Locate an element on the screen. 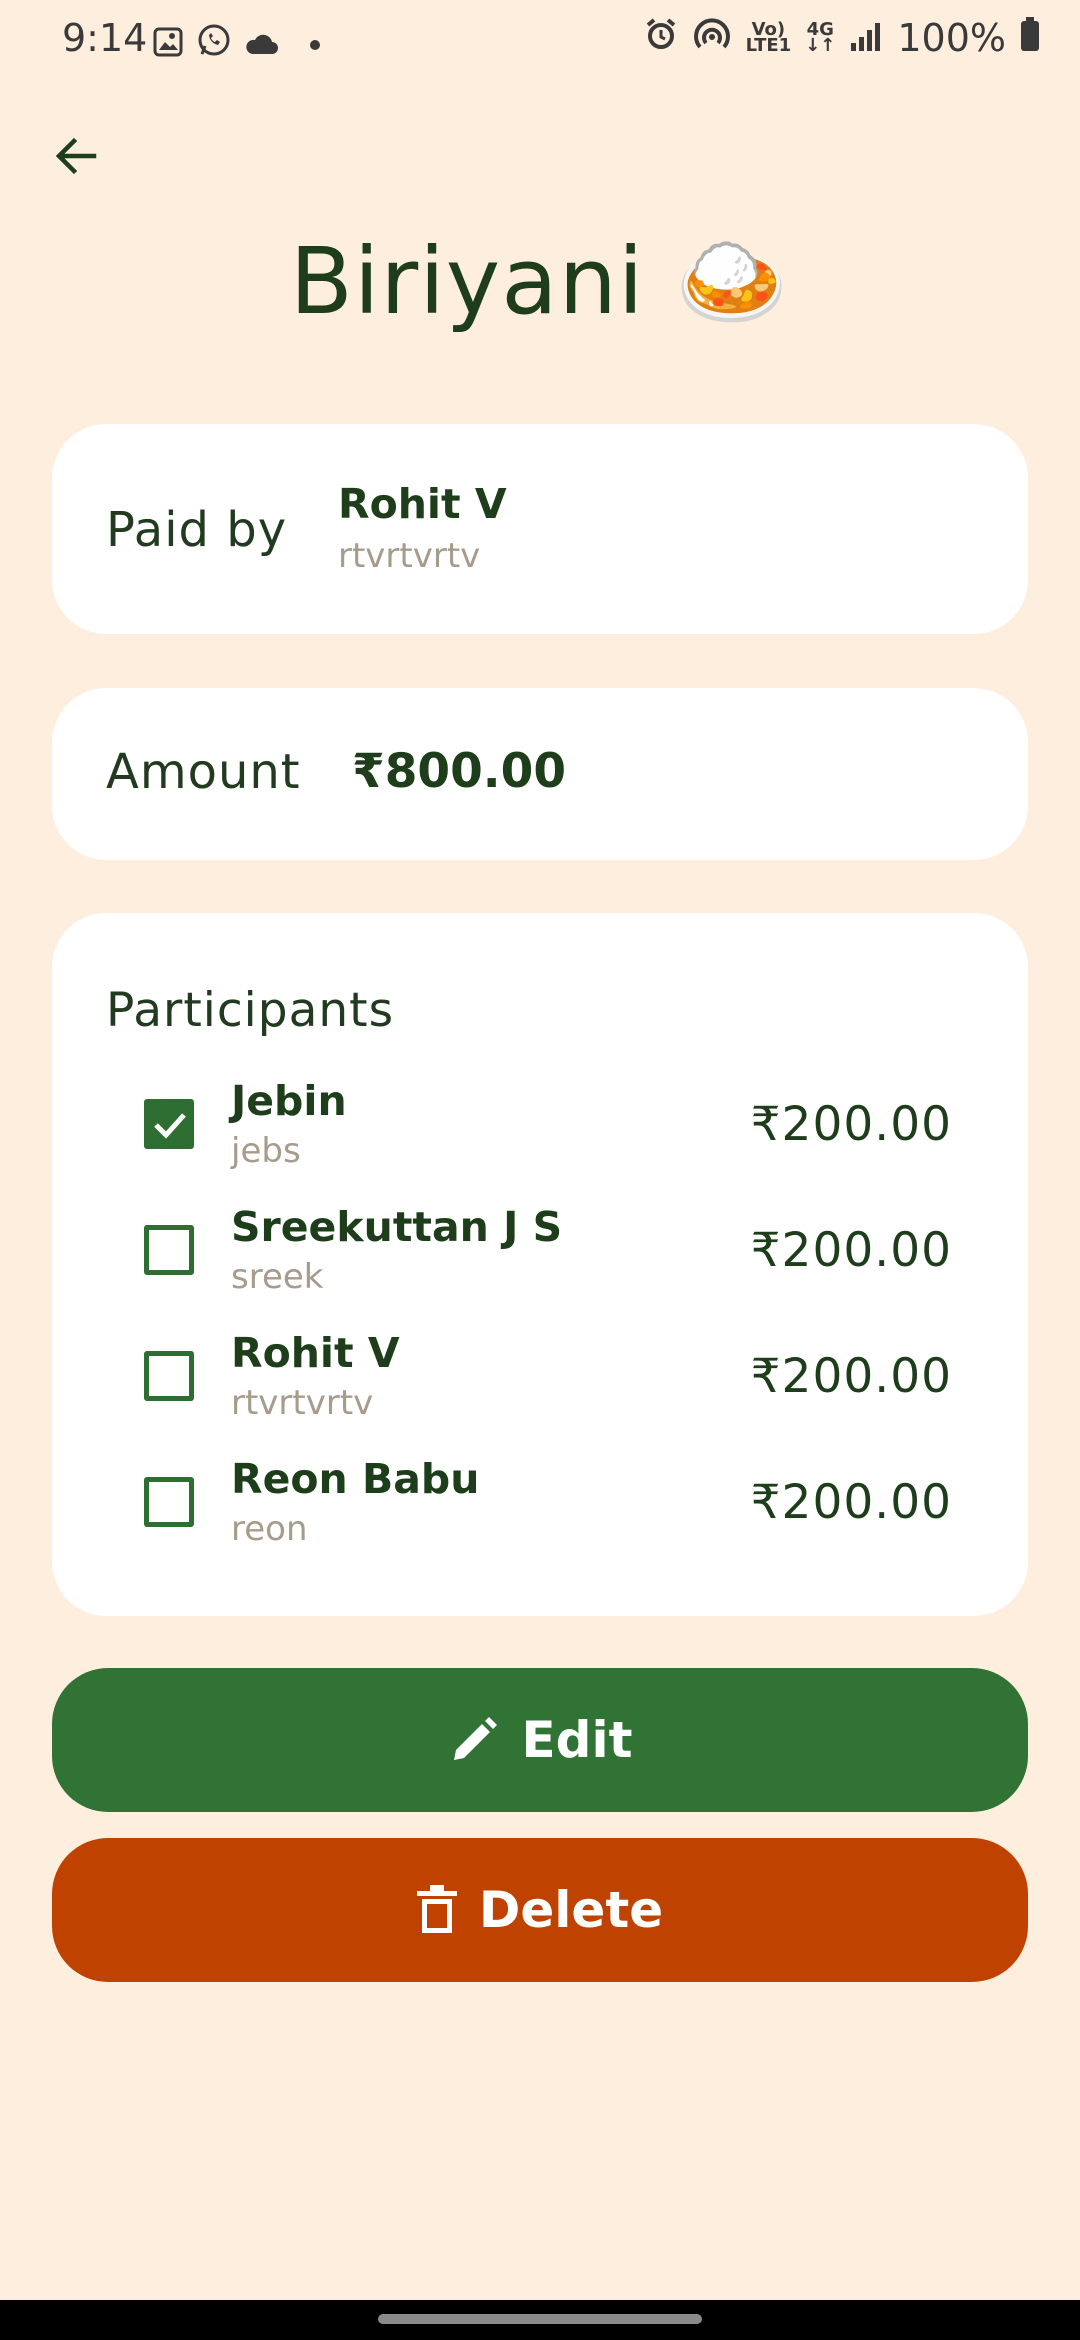 The width and height of the screenshot is (1080, 2340). paid-by-label: Paid by is located at coordinates (197, 530).